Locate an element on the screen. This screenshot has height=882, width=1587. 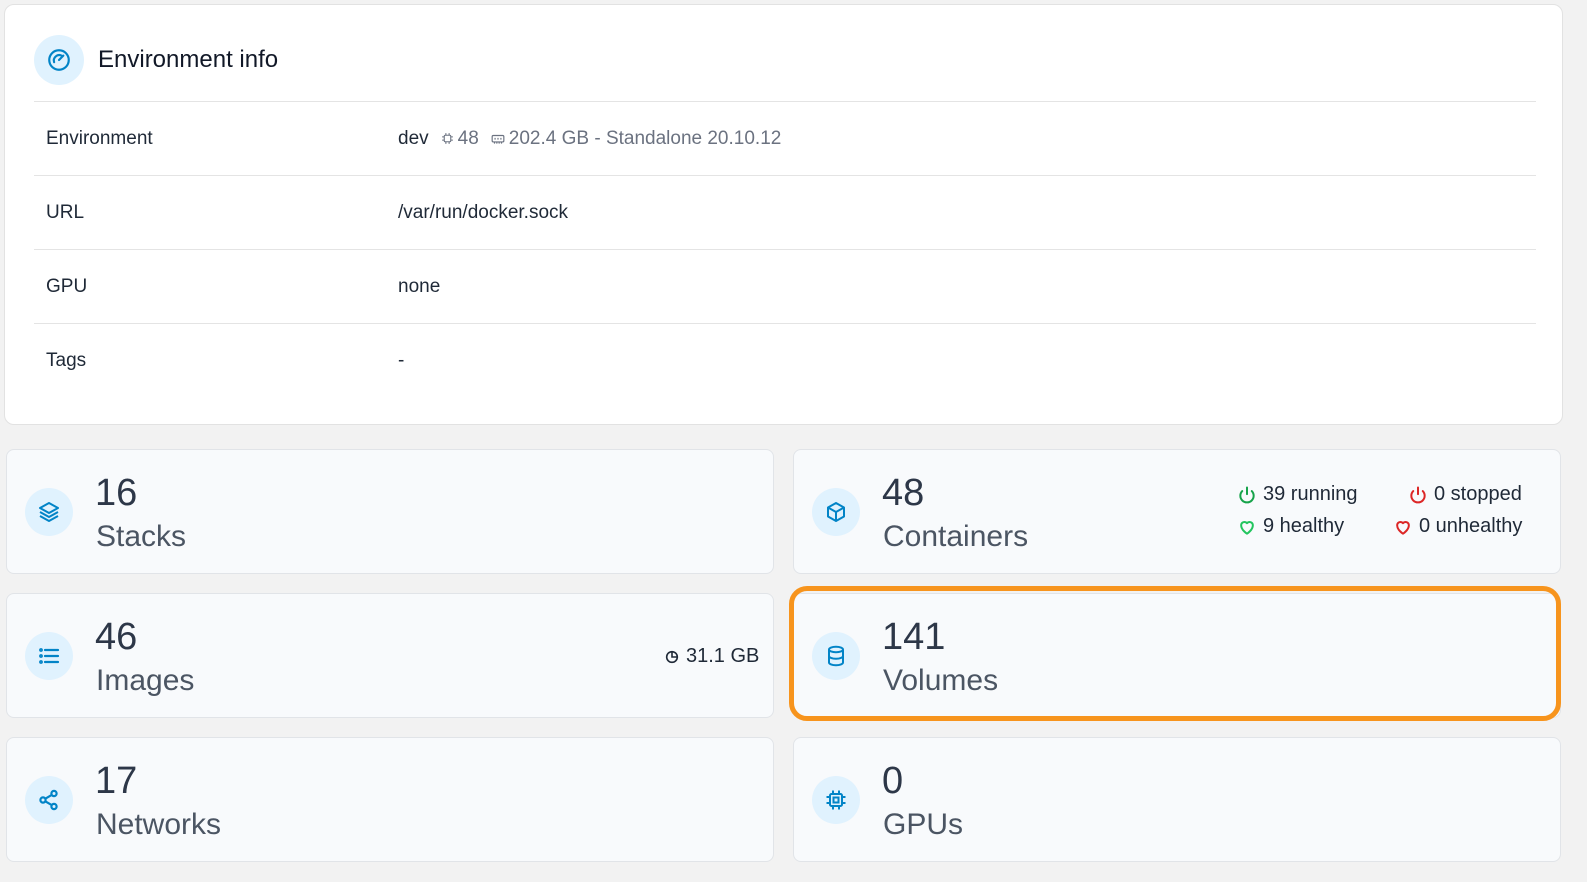
running-count: 39 running is located at coordinates (1310, 494).